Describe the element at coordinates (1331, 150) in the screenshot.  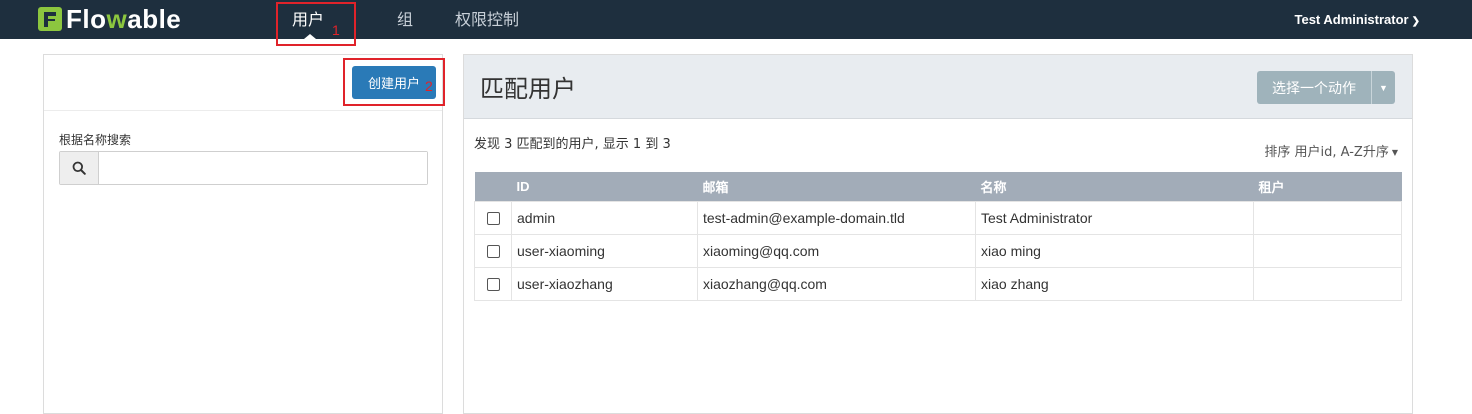
I see `sort-dropdown: 排序 用户id, A-Z升序 ▼` at that location.